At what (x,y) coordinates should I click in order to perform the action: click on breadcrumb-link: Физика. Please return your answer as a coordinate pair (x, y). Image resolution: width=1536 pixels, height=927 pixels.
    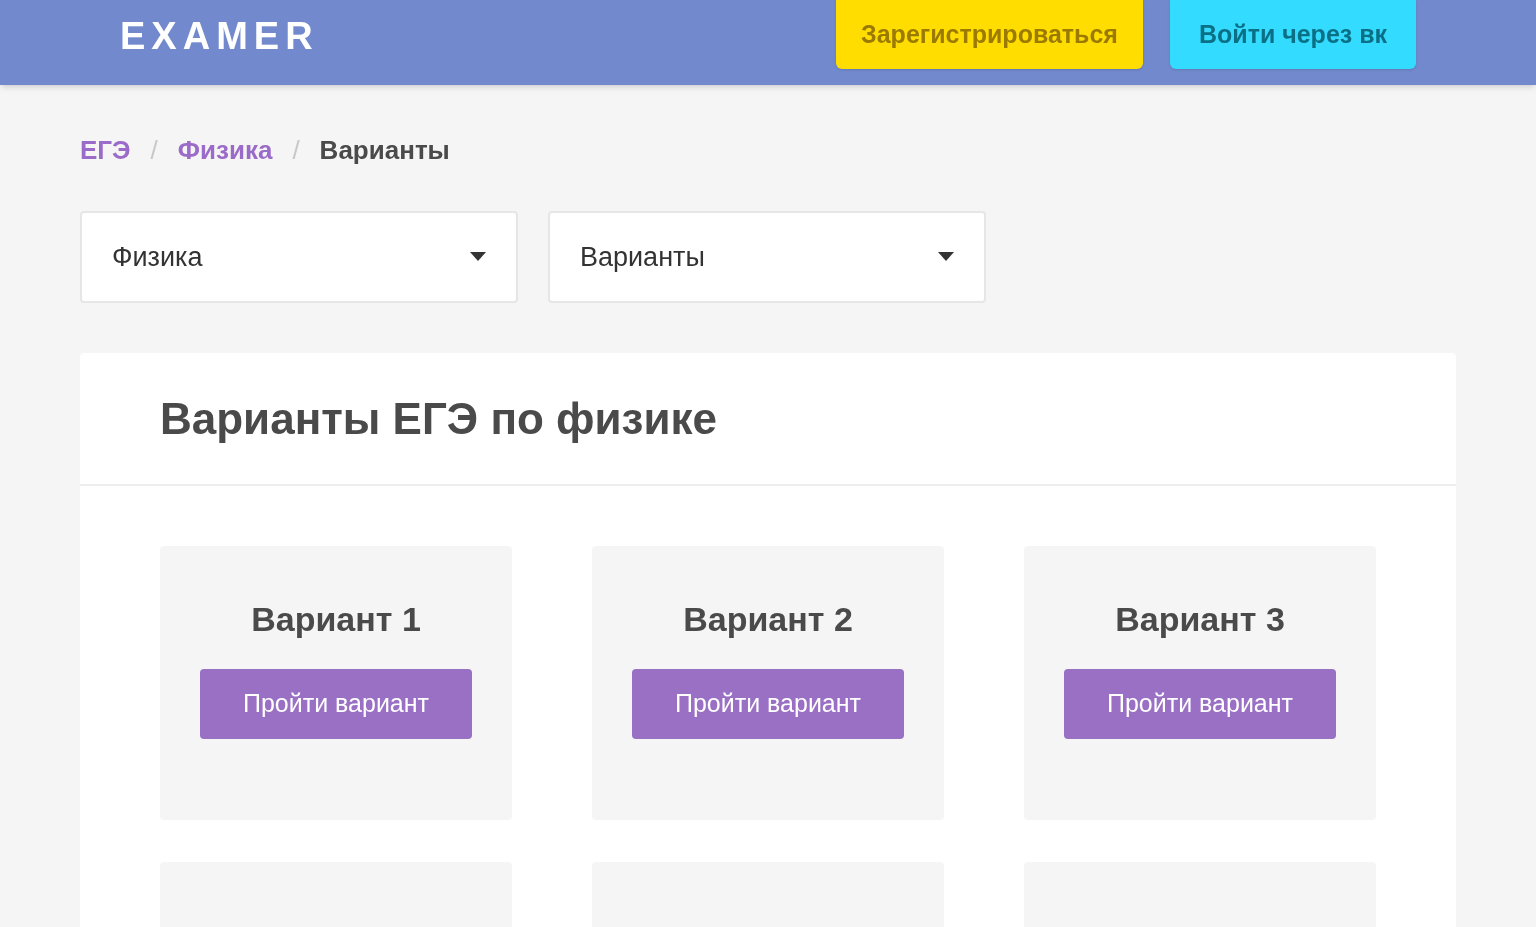
    Looking at the image, I should click on (225, 150).